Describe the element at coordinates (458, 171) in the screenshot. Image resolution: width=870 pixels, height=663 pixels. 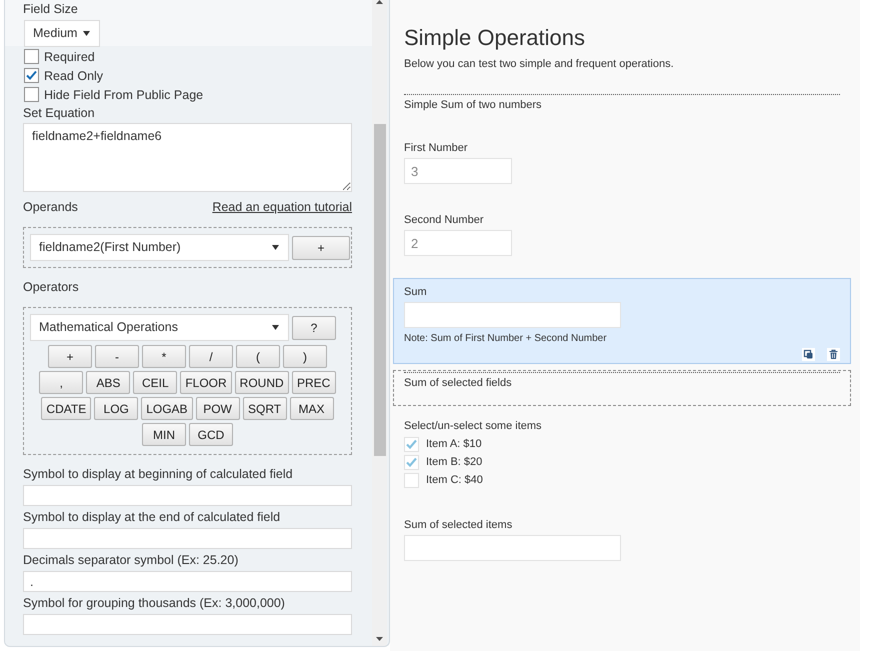
I see `number-field: 3` at that location.